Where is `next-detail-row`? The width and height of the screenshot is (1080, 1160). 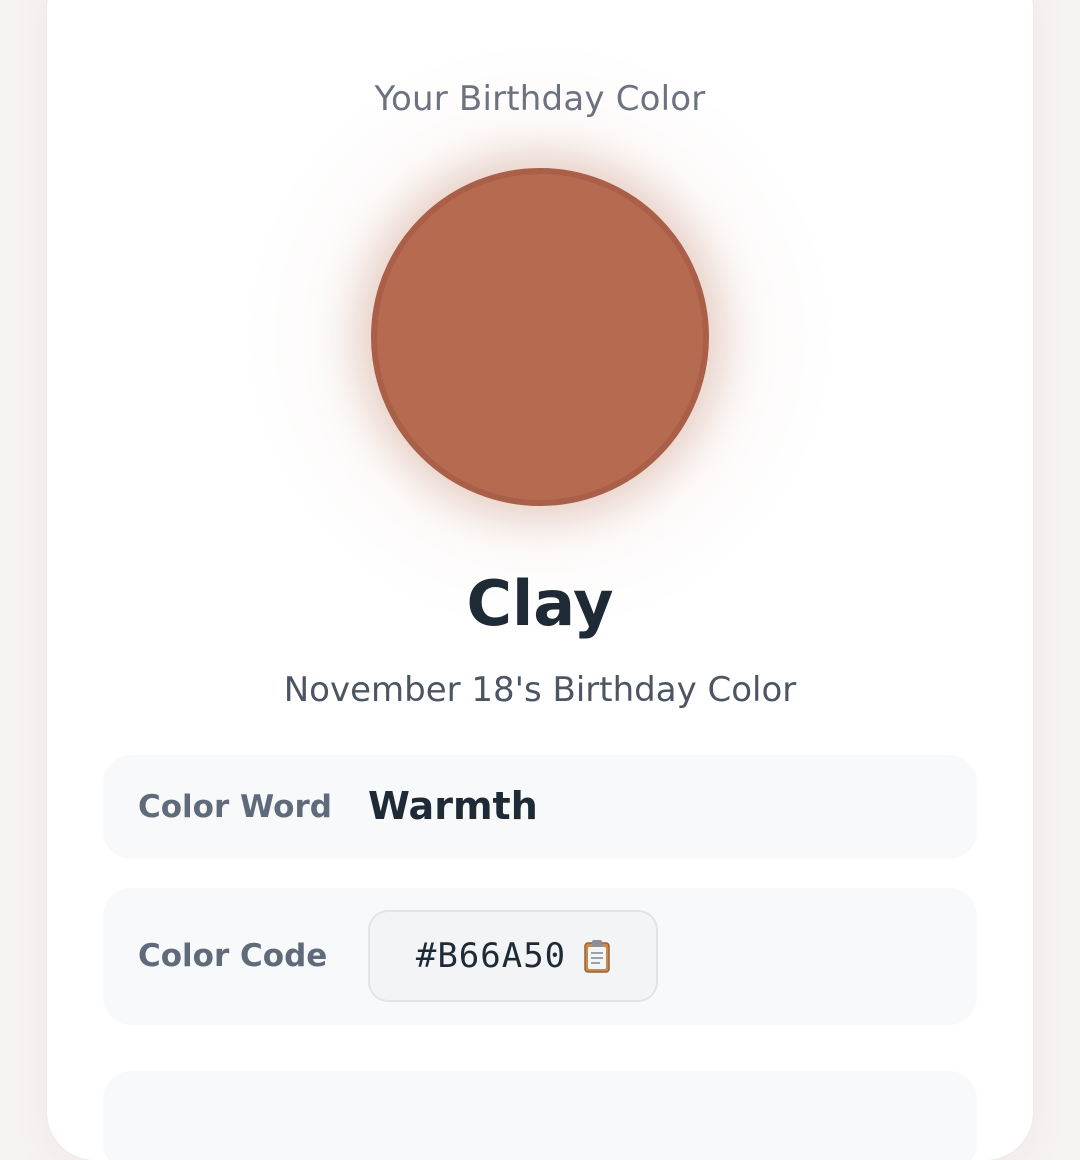 next-detail-row is located at coordinates (540, 1115).